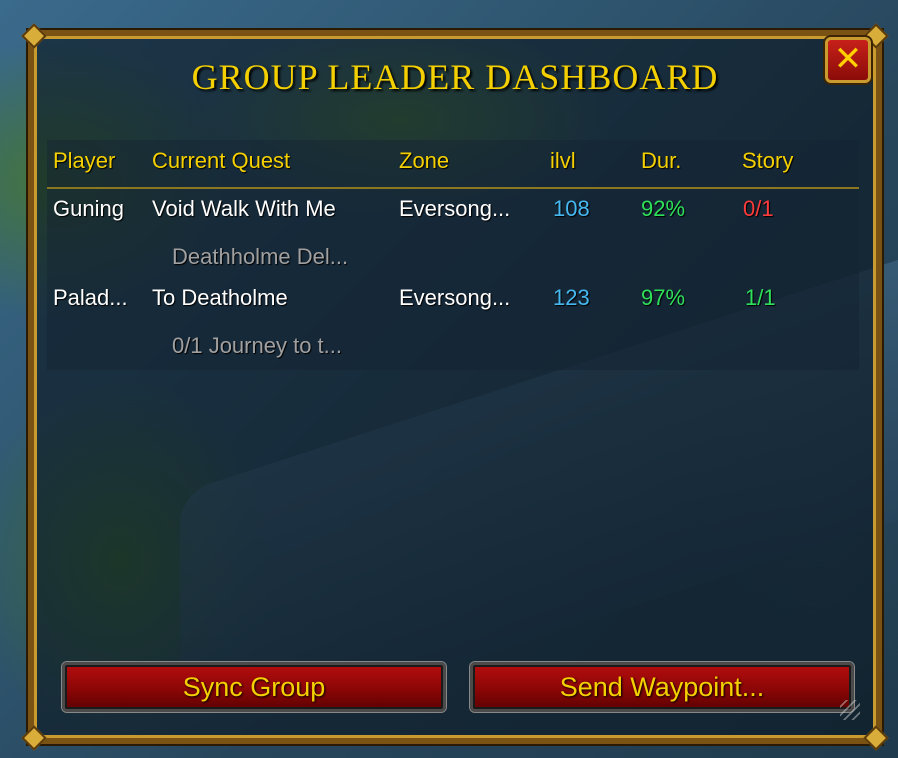  I want to click on close-button: ✕, so click(848, 60).